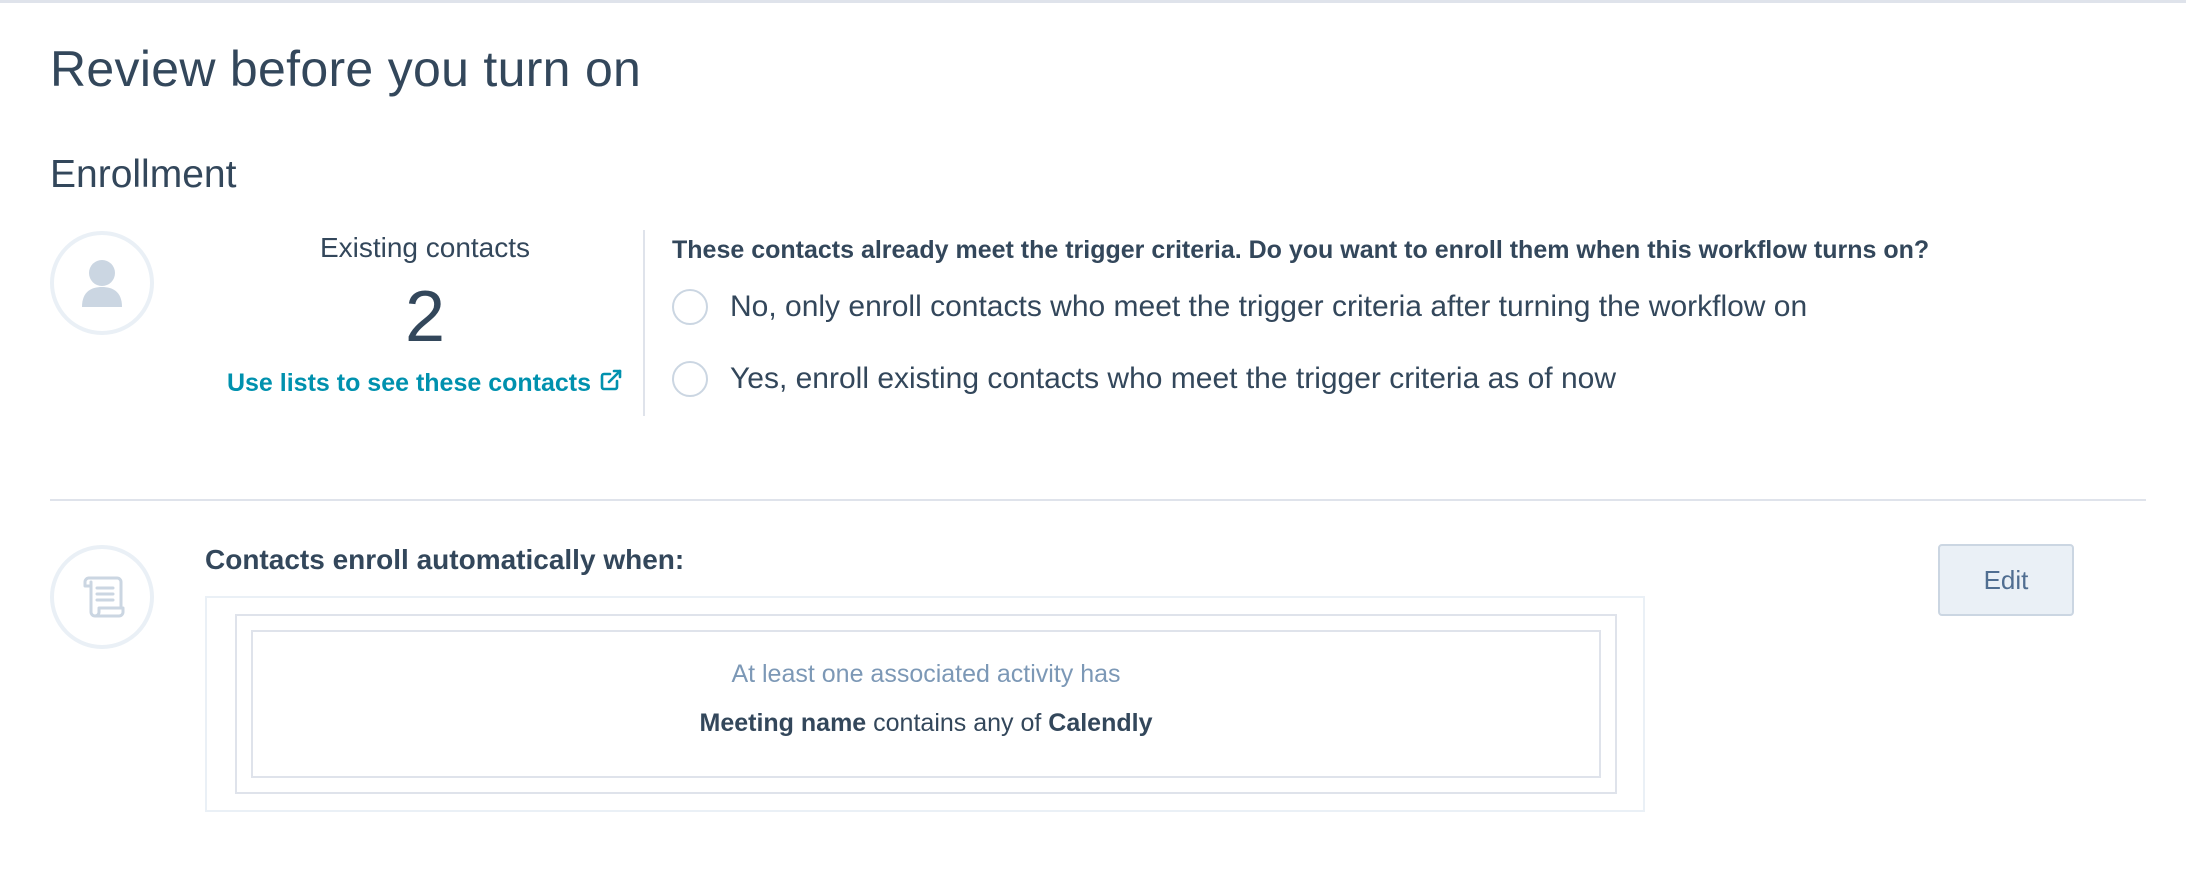 The image size is (2186, 870). Describe the element at coordinates (926, 674) in the screenshot. I see `filter-header: At least one associated activity has` at that location.